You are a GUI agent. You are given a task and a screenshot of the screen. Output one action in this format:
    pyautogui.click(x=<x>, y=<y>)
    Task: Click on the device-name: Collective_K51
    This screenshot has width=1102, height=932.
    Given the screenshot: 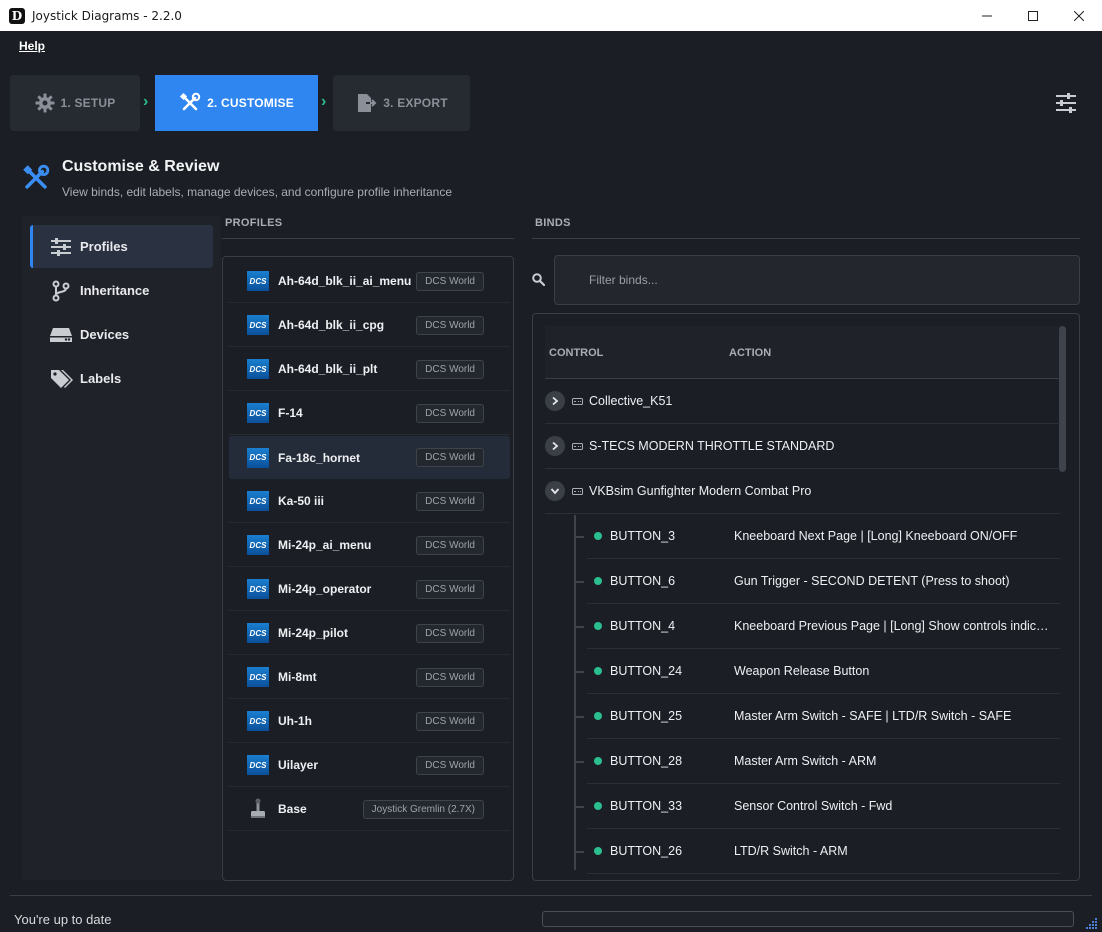 What is the action you would take?
    pyautogui.click(x=631, y=401)
    